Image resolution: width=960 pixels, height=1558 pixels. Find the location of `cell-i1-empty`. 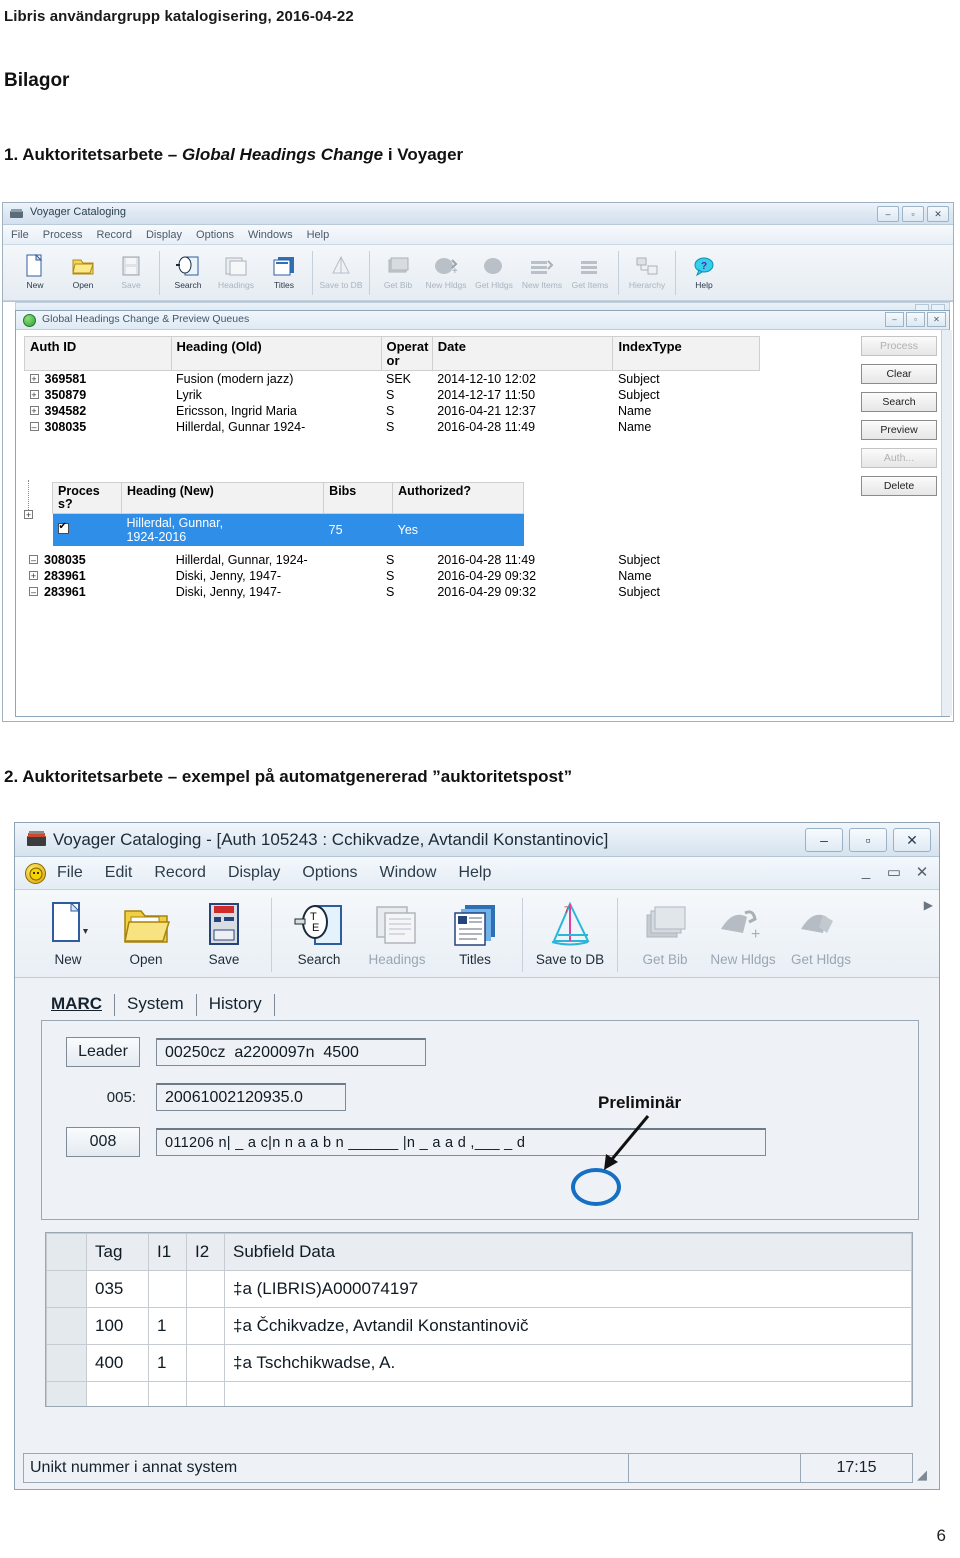

cell-i1-empty is located at coordinates (167, 1393).